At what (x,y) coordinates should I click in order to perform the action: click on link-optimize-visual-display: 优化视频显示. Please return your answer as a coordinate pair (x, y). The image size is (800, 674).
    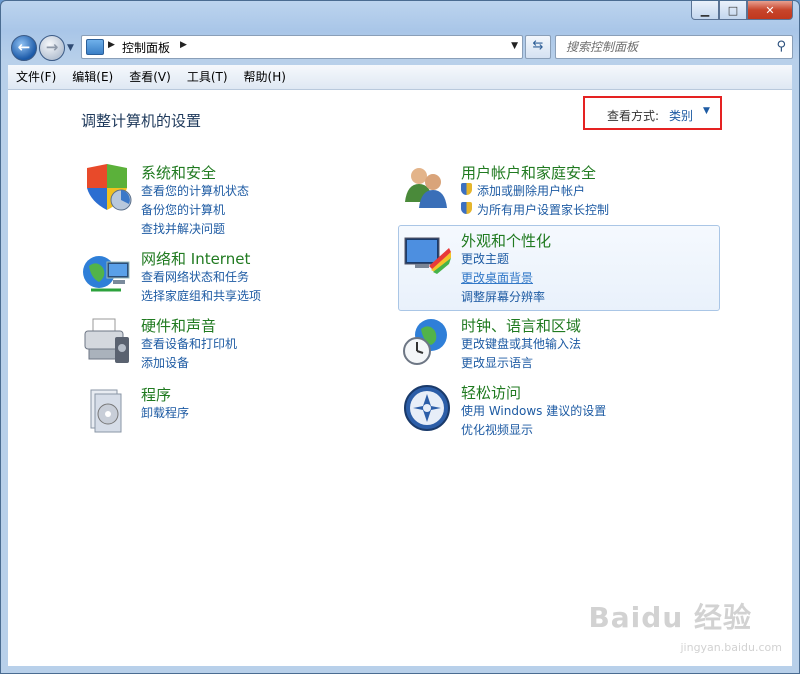
    Looking at the image, I should click on (497, 429).